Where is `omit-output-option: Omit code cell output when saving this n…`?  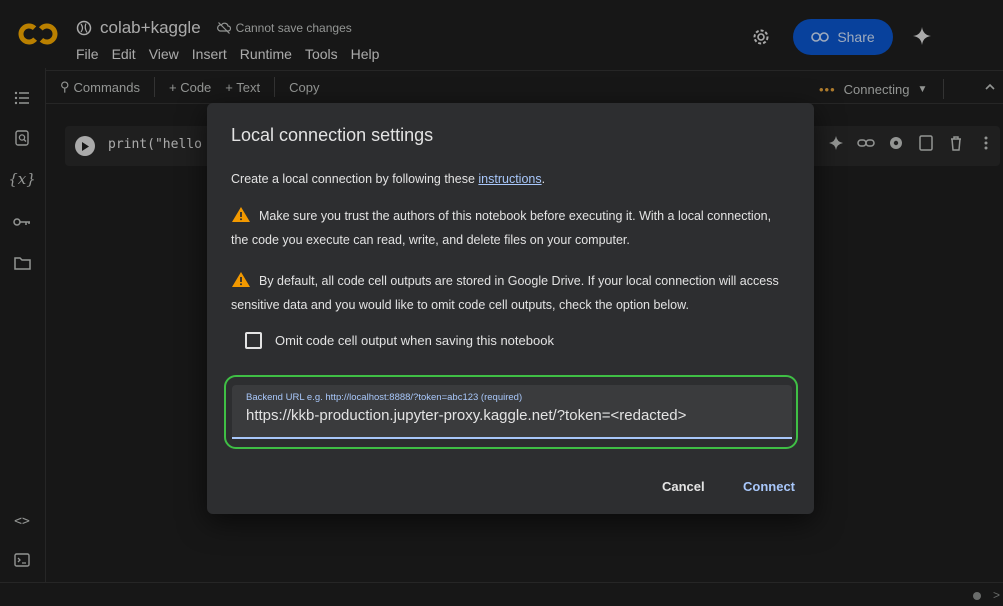 omit-output-option: Omit code cell output when saving this n… is located at coordinates (399, 340).